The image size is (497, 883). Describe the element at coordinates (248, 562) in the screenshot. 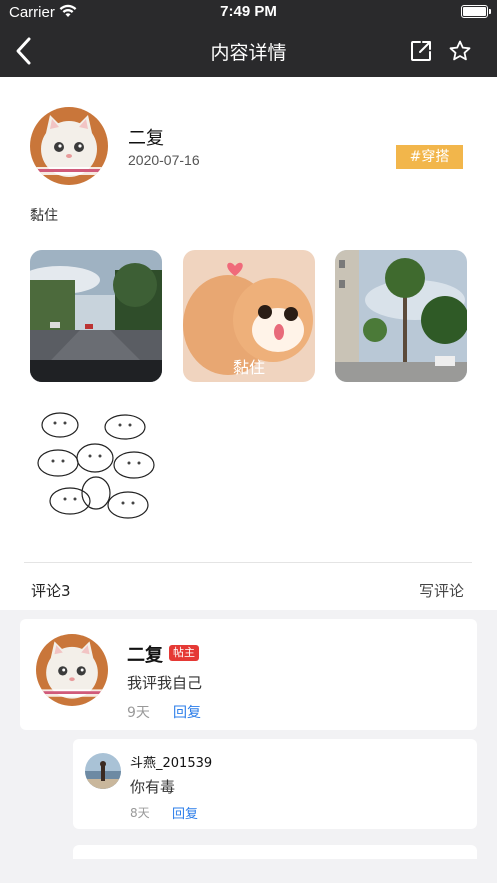

I see `divider` at that location.